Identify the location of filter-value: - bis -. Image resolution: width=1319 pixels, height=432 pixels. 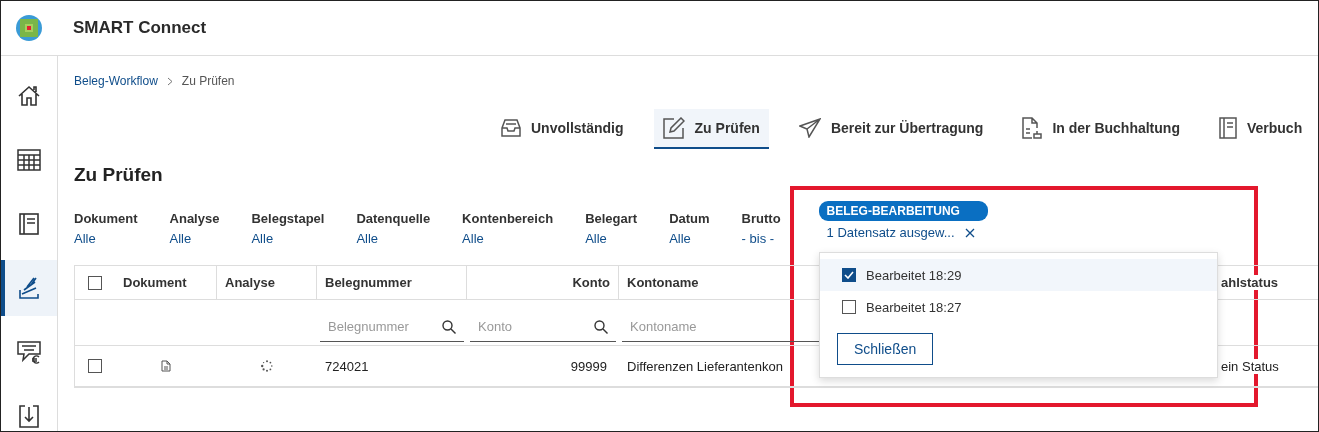
(761, 238).